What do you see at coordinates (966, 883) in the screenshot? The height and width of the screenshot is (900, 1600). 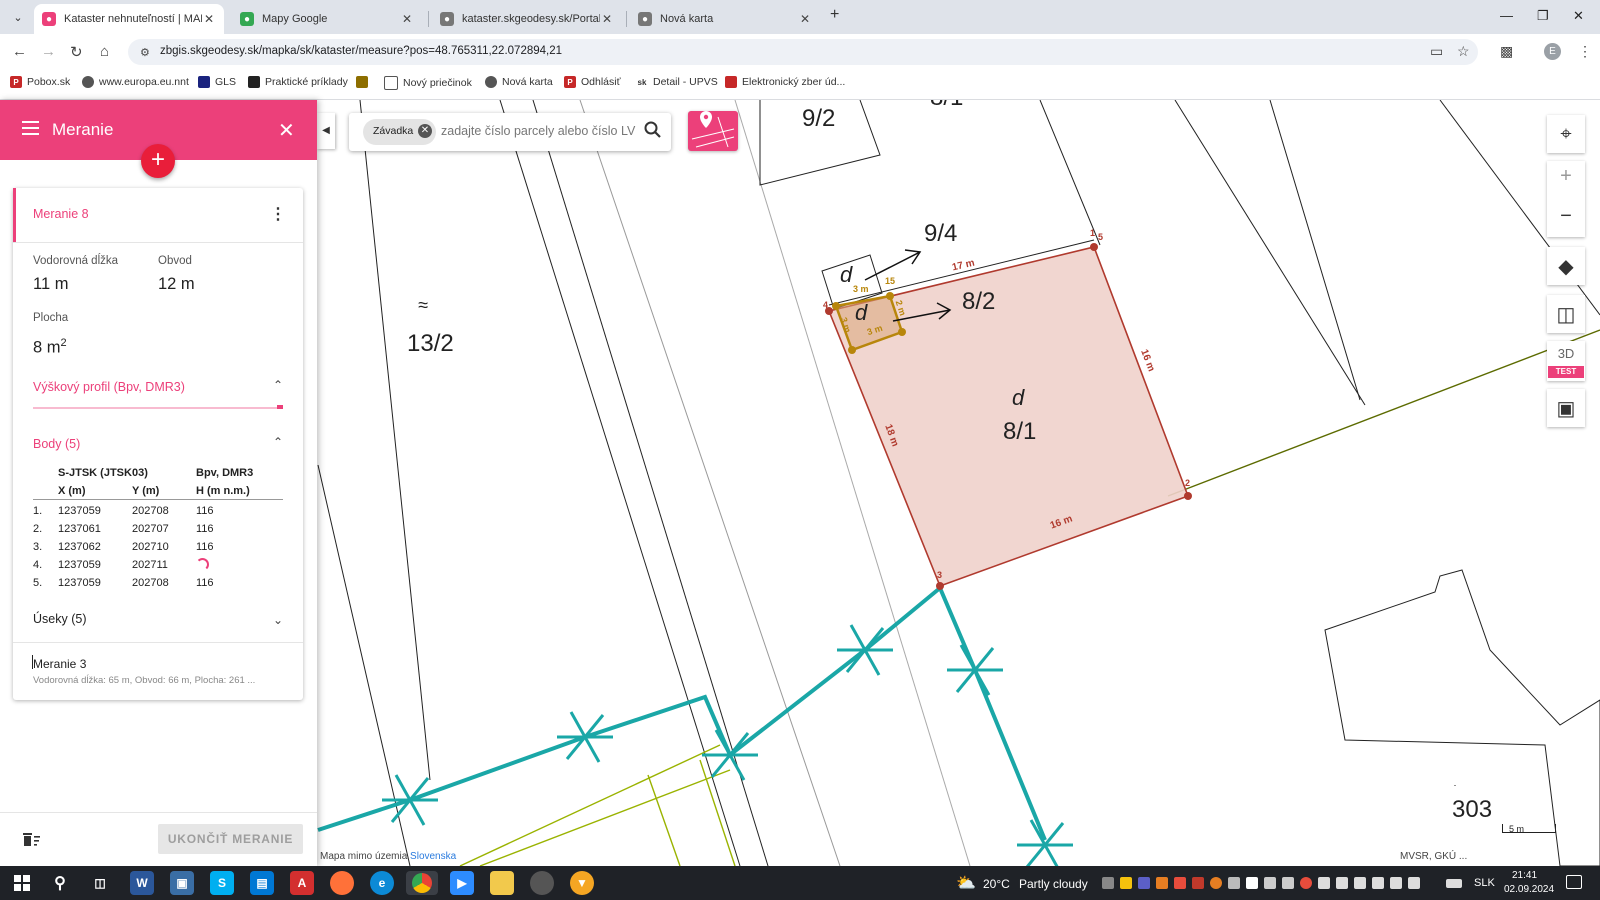 I see `weather-icon: ⛅` at bounding box center [966, 883].